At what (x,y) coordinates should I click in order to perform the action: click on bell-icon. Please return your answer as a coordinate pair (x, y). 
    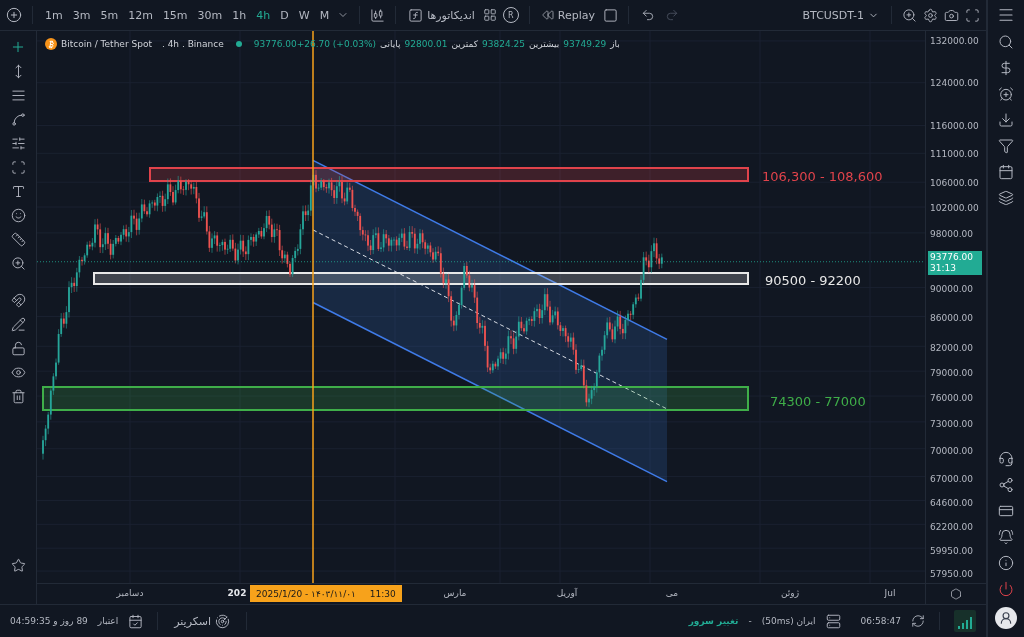
    Looking at the image, I should click on (1006, 537).